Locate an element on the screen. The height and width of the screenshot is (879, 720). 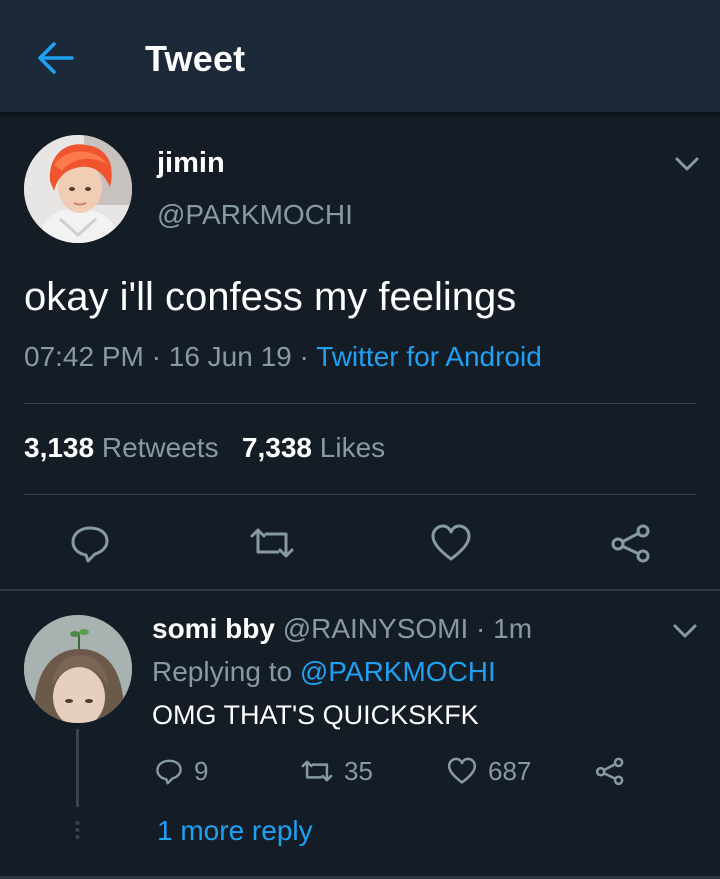
tweet-time: 07:42 PM is located at coordinates (84, 356).